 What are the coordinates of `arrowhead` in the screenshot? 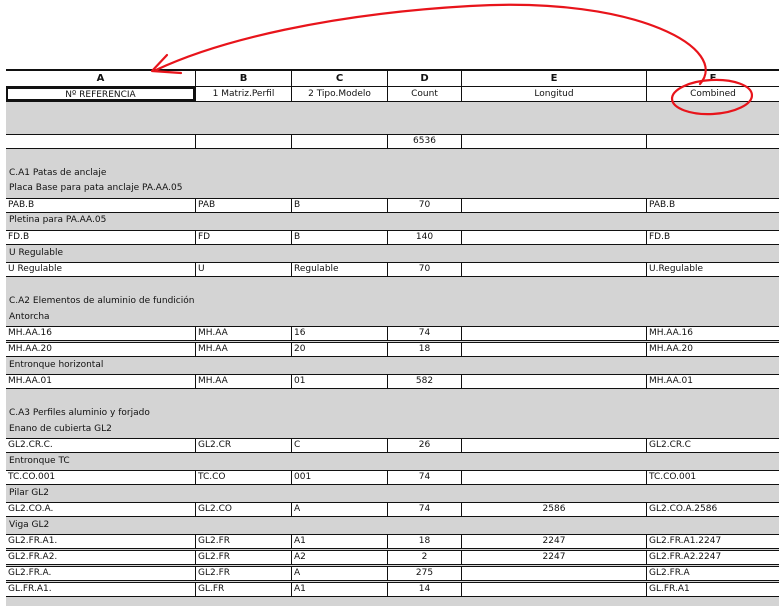 It's located at (166, 64).